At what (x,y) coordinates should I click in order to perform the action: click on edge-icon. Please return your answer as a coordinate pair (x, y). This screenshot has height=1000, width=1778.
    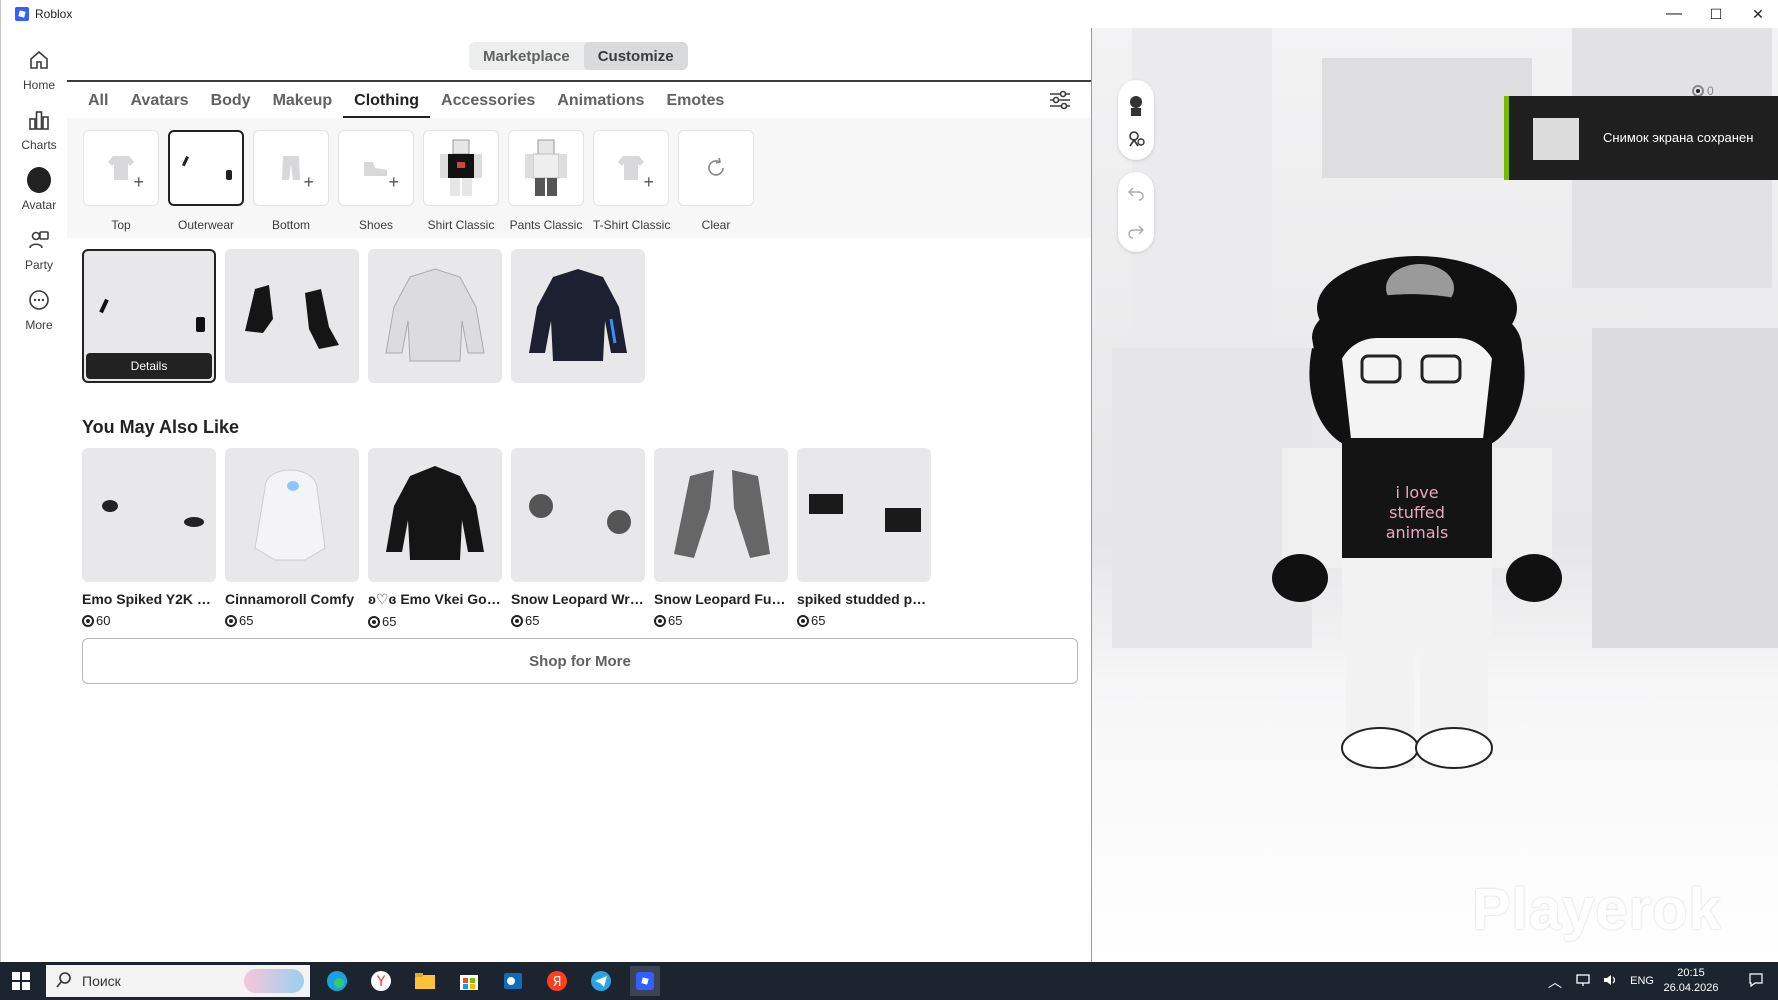
    Looking at the image, I should click on (337, 981).